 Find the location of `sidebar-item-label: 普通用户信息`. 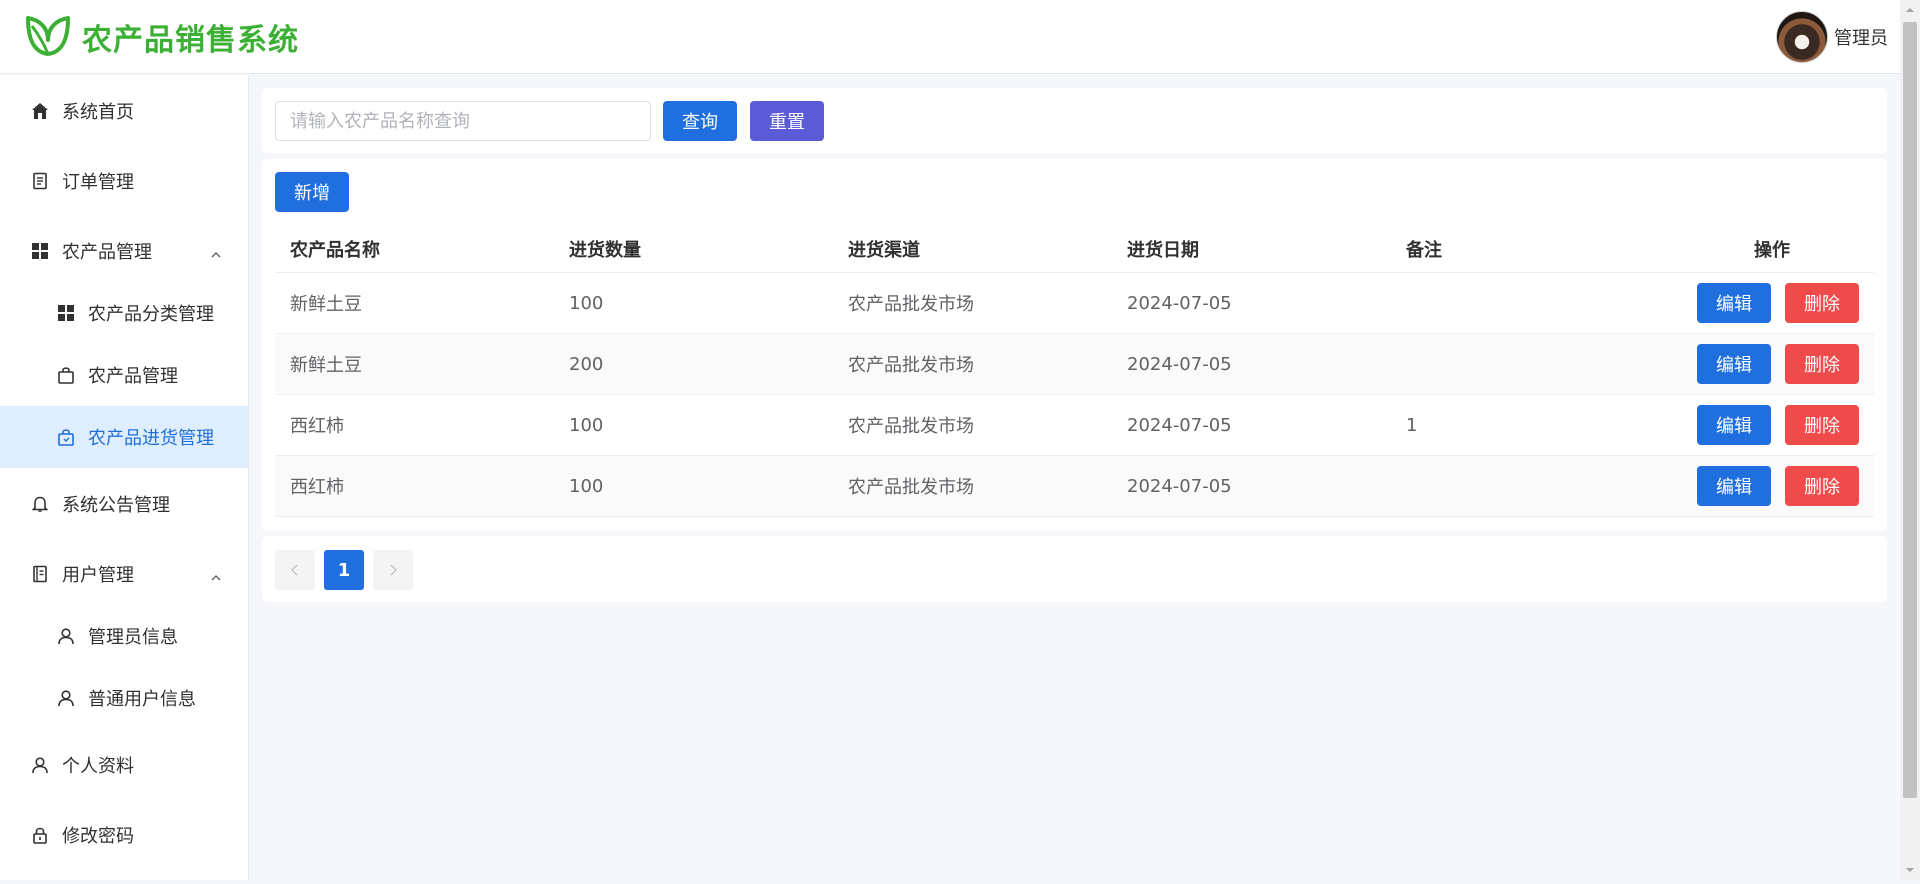

sidebar-item-label: 普通用户信息 is located at coordinates (142, 699).